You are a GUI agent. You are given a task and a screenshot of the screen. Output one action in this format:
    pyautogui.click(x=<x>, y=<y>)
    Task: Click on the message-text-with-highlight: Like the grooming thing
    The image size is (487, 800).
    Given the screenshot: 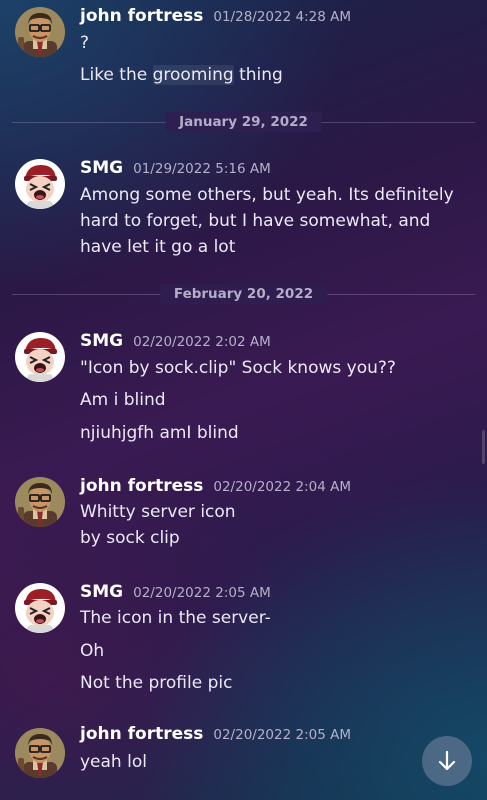 What is the action you would take?
    pyautogui.click(x=181, y=75)
    